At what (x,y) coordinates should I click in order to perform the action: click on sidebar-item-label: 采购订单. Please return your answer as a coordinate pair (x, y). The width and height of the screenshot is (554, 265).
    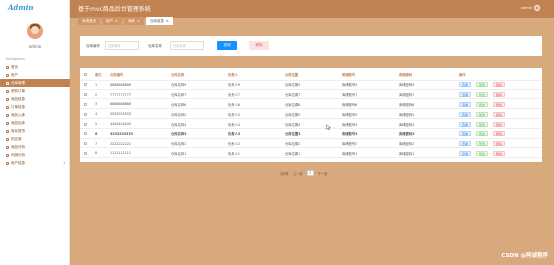
    Looking at the image, I should click on (18, 91).